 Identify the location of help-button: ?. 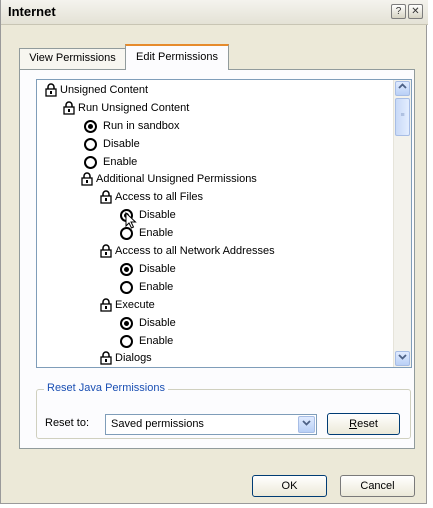
(398, 11).